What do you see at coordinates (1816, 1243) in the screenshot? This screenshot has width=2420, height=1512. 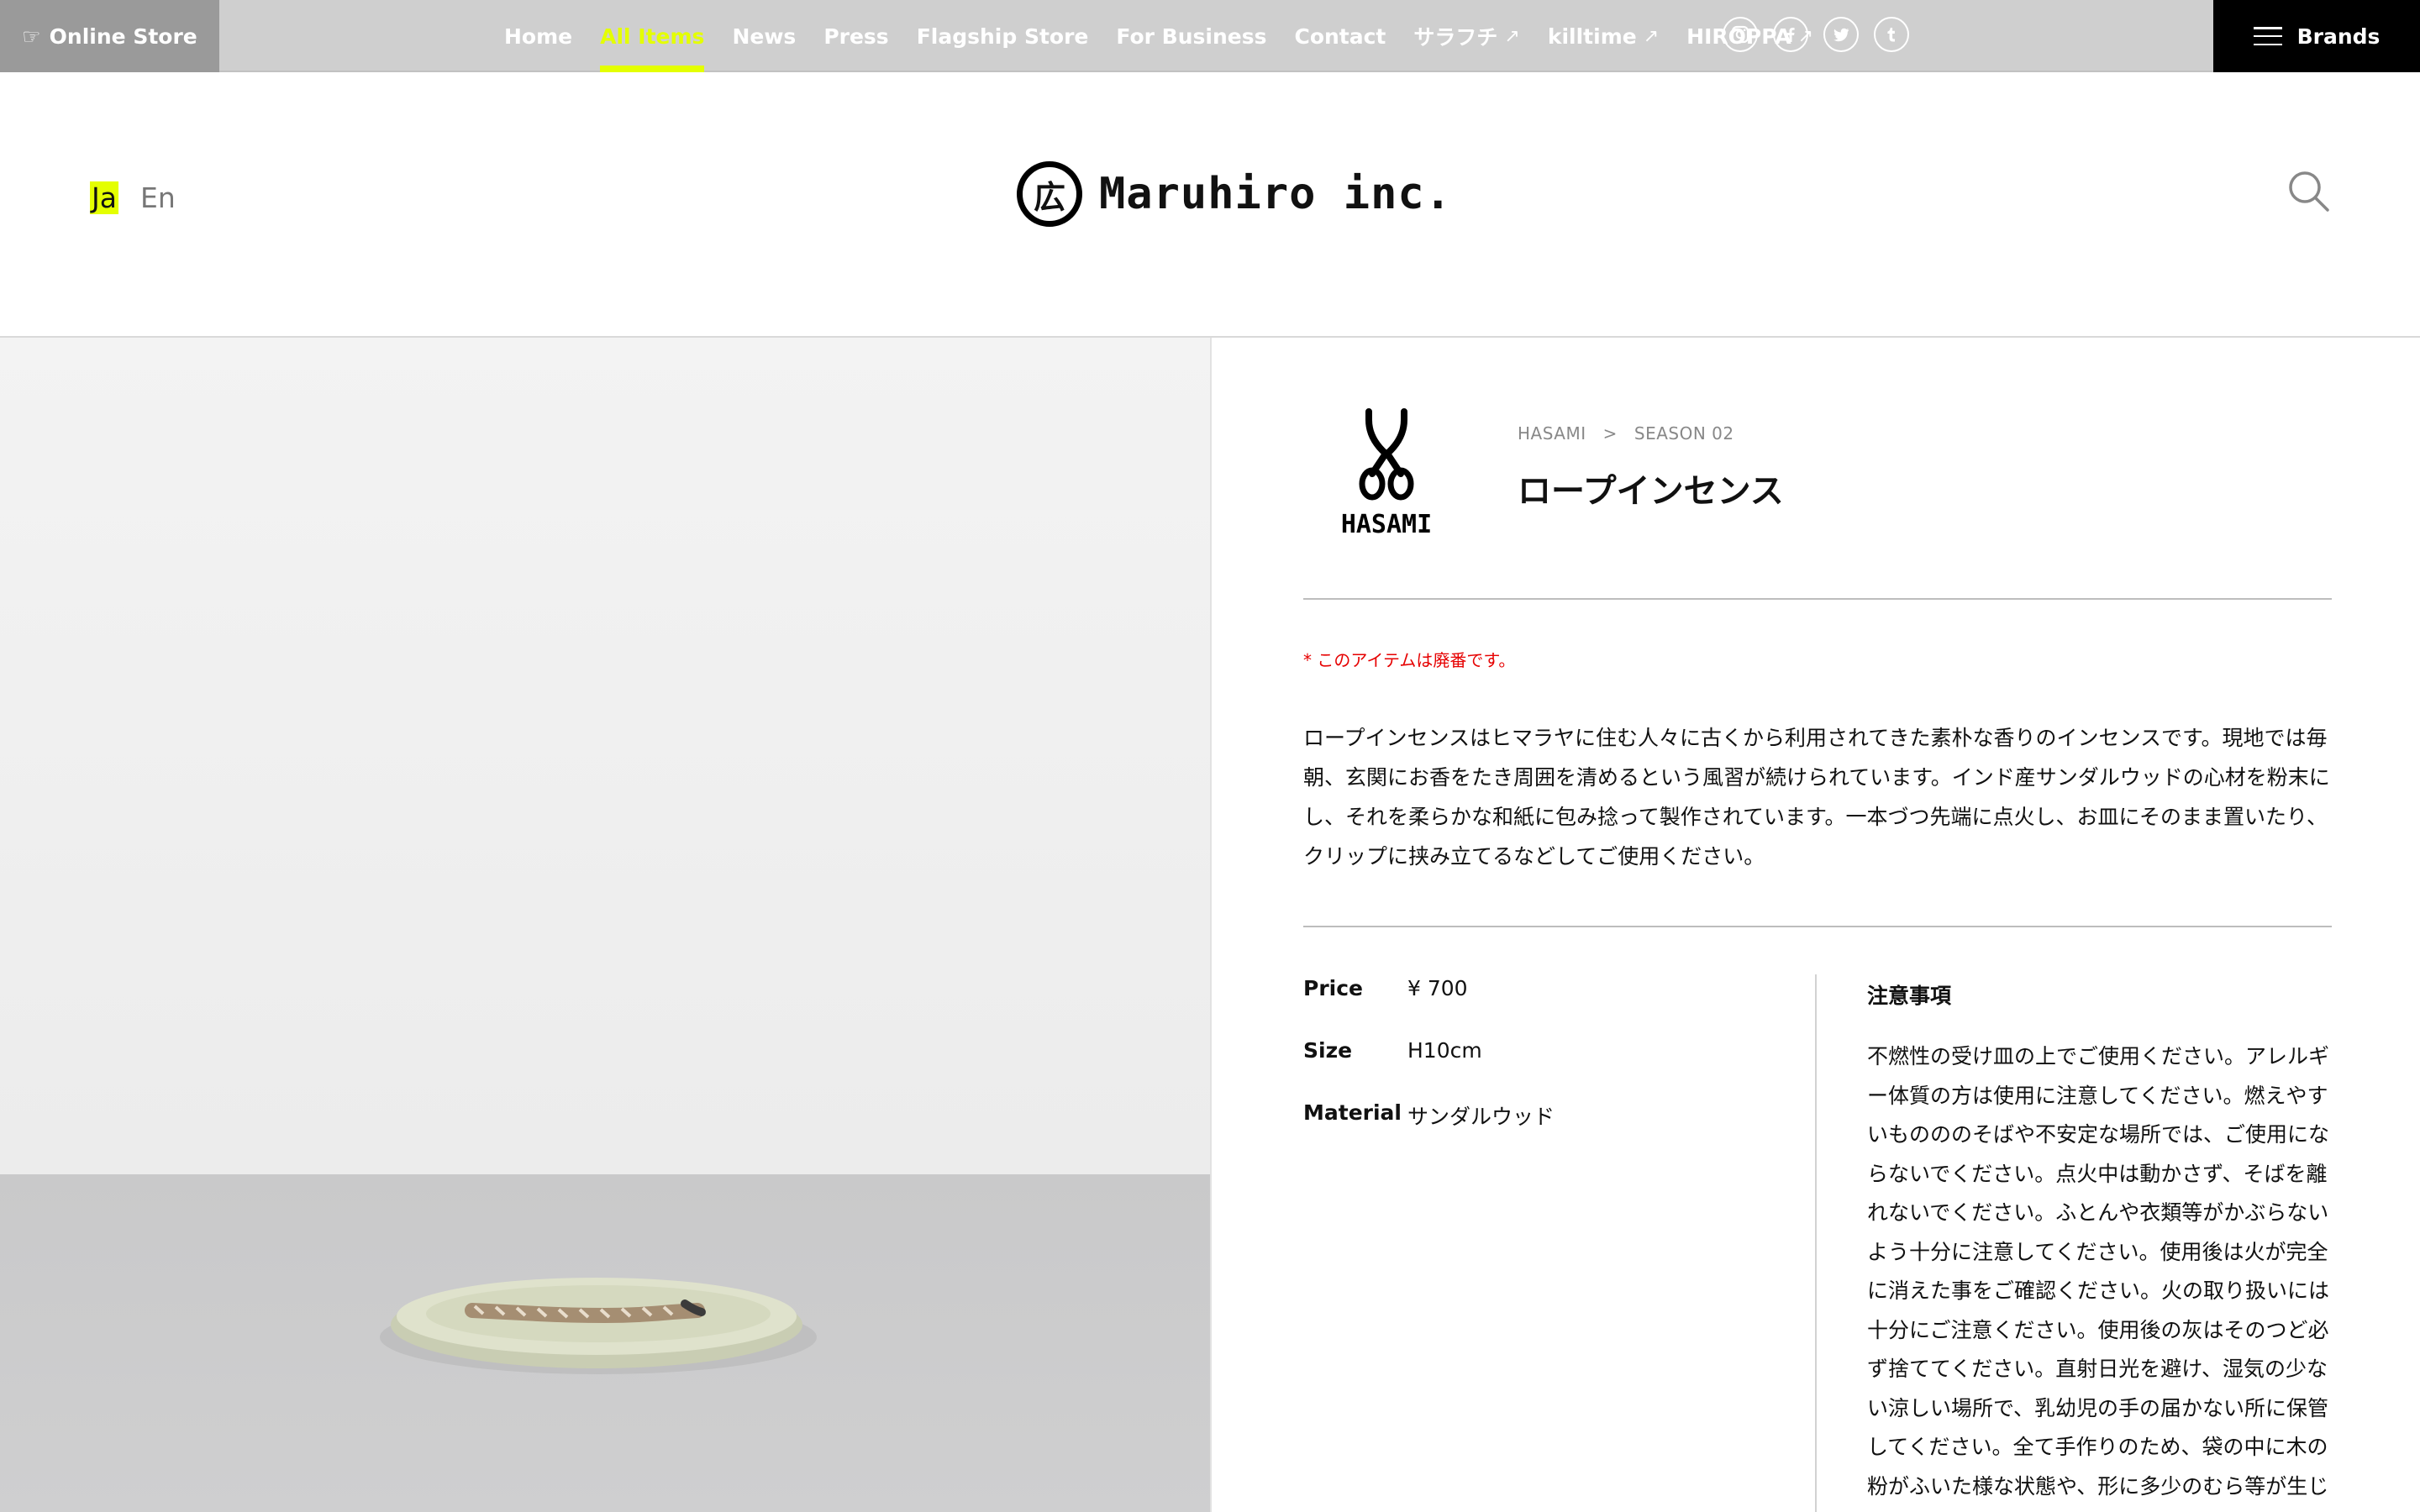 I see `column-divider` at bounding box center [1816, 1243].